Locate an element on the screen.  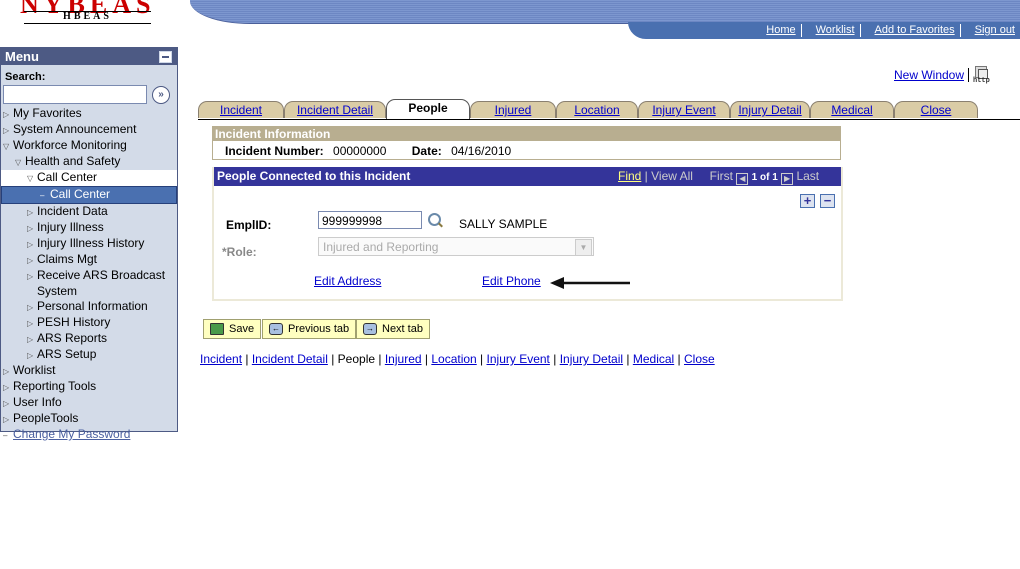
menu-item: ▷ PeopleTools is located at coordinates (89, 419).